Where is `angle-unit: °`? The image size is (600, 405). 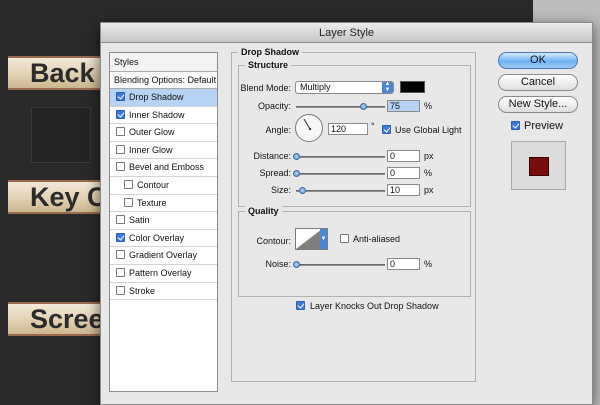
angle-unit: ° is located at coordinates (373, 126).